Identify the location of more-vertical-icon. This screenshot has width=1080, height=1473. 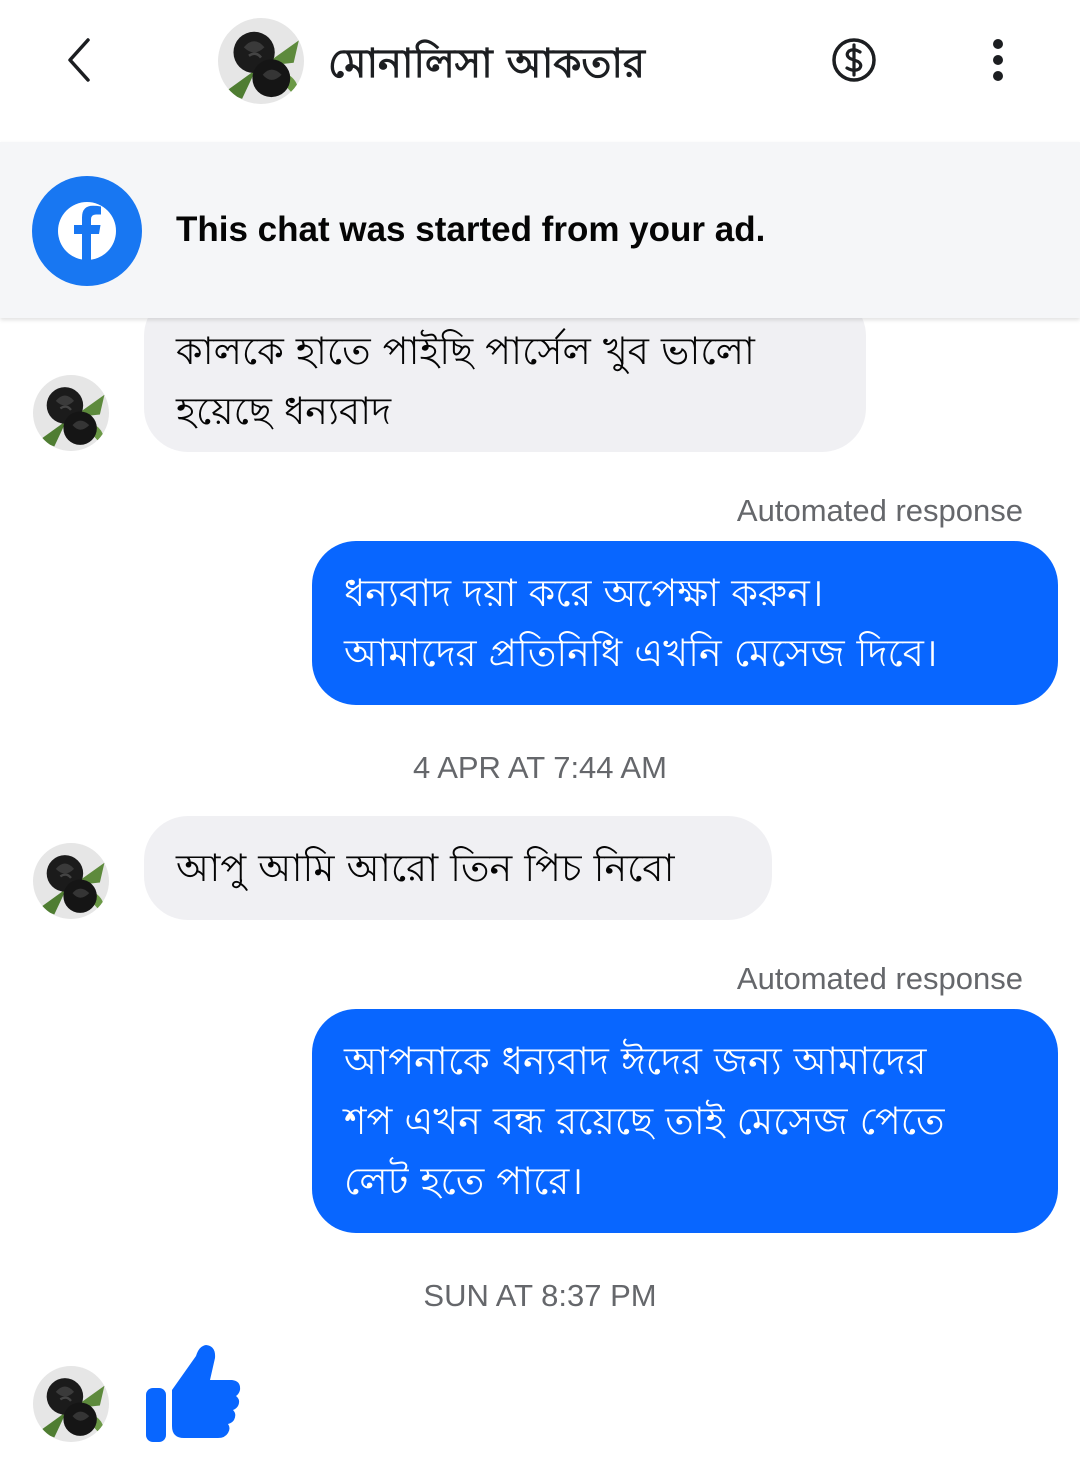
(998, 60).